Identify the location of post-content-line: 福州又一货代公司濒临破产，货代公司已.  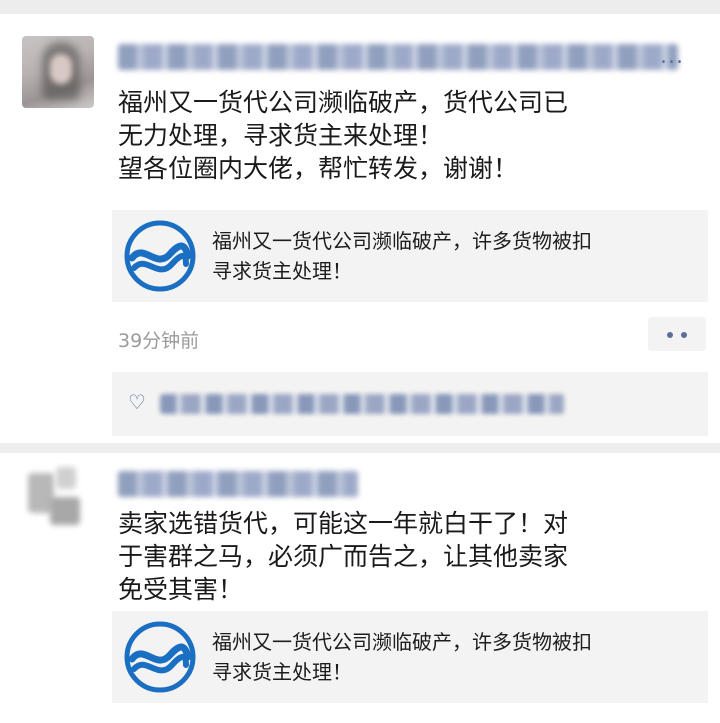
(343, 102).